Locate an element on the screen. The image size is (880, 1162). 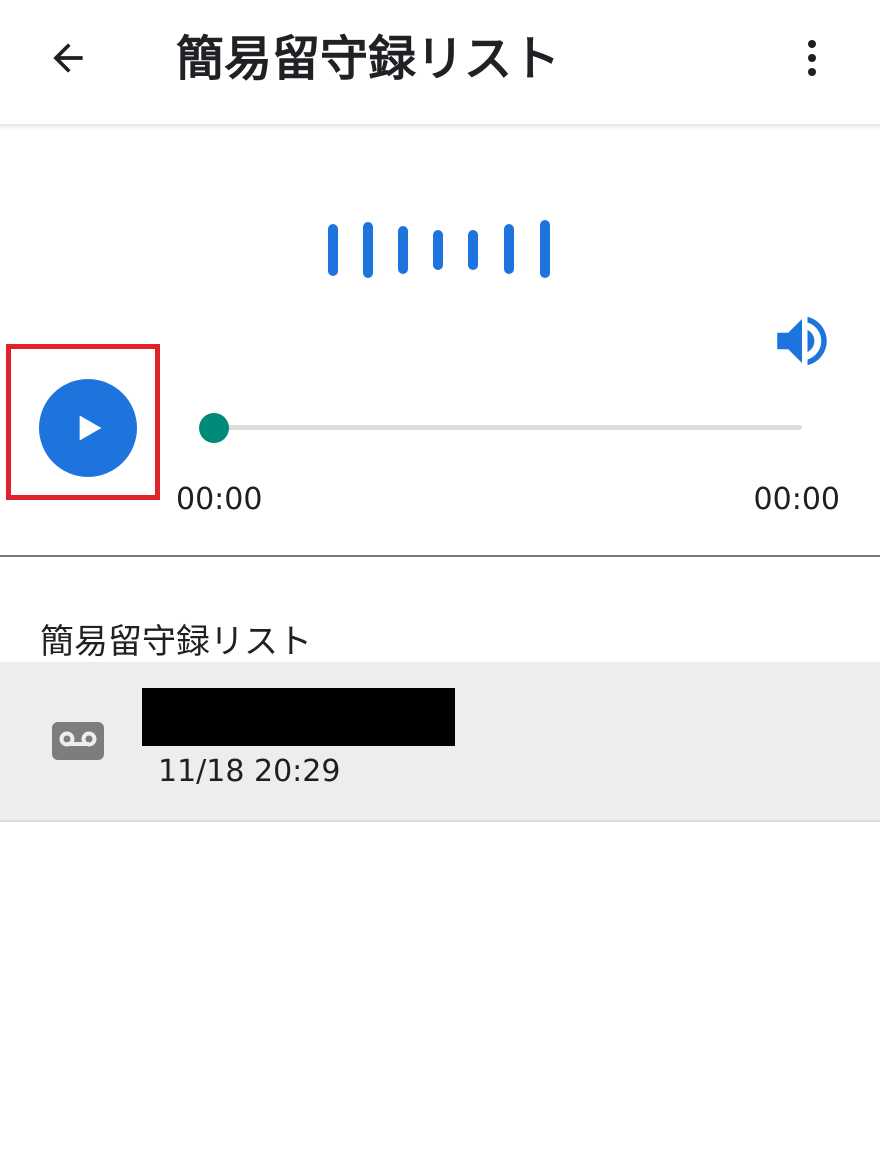
play-icon is located at coordinates (90, 428).